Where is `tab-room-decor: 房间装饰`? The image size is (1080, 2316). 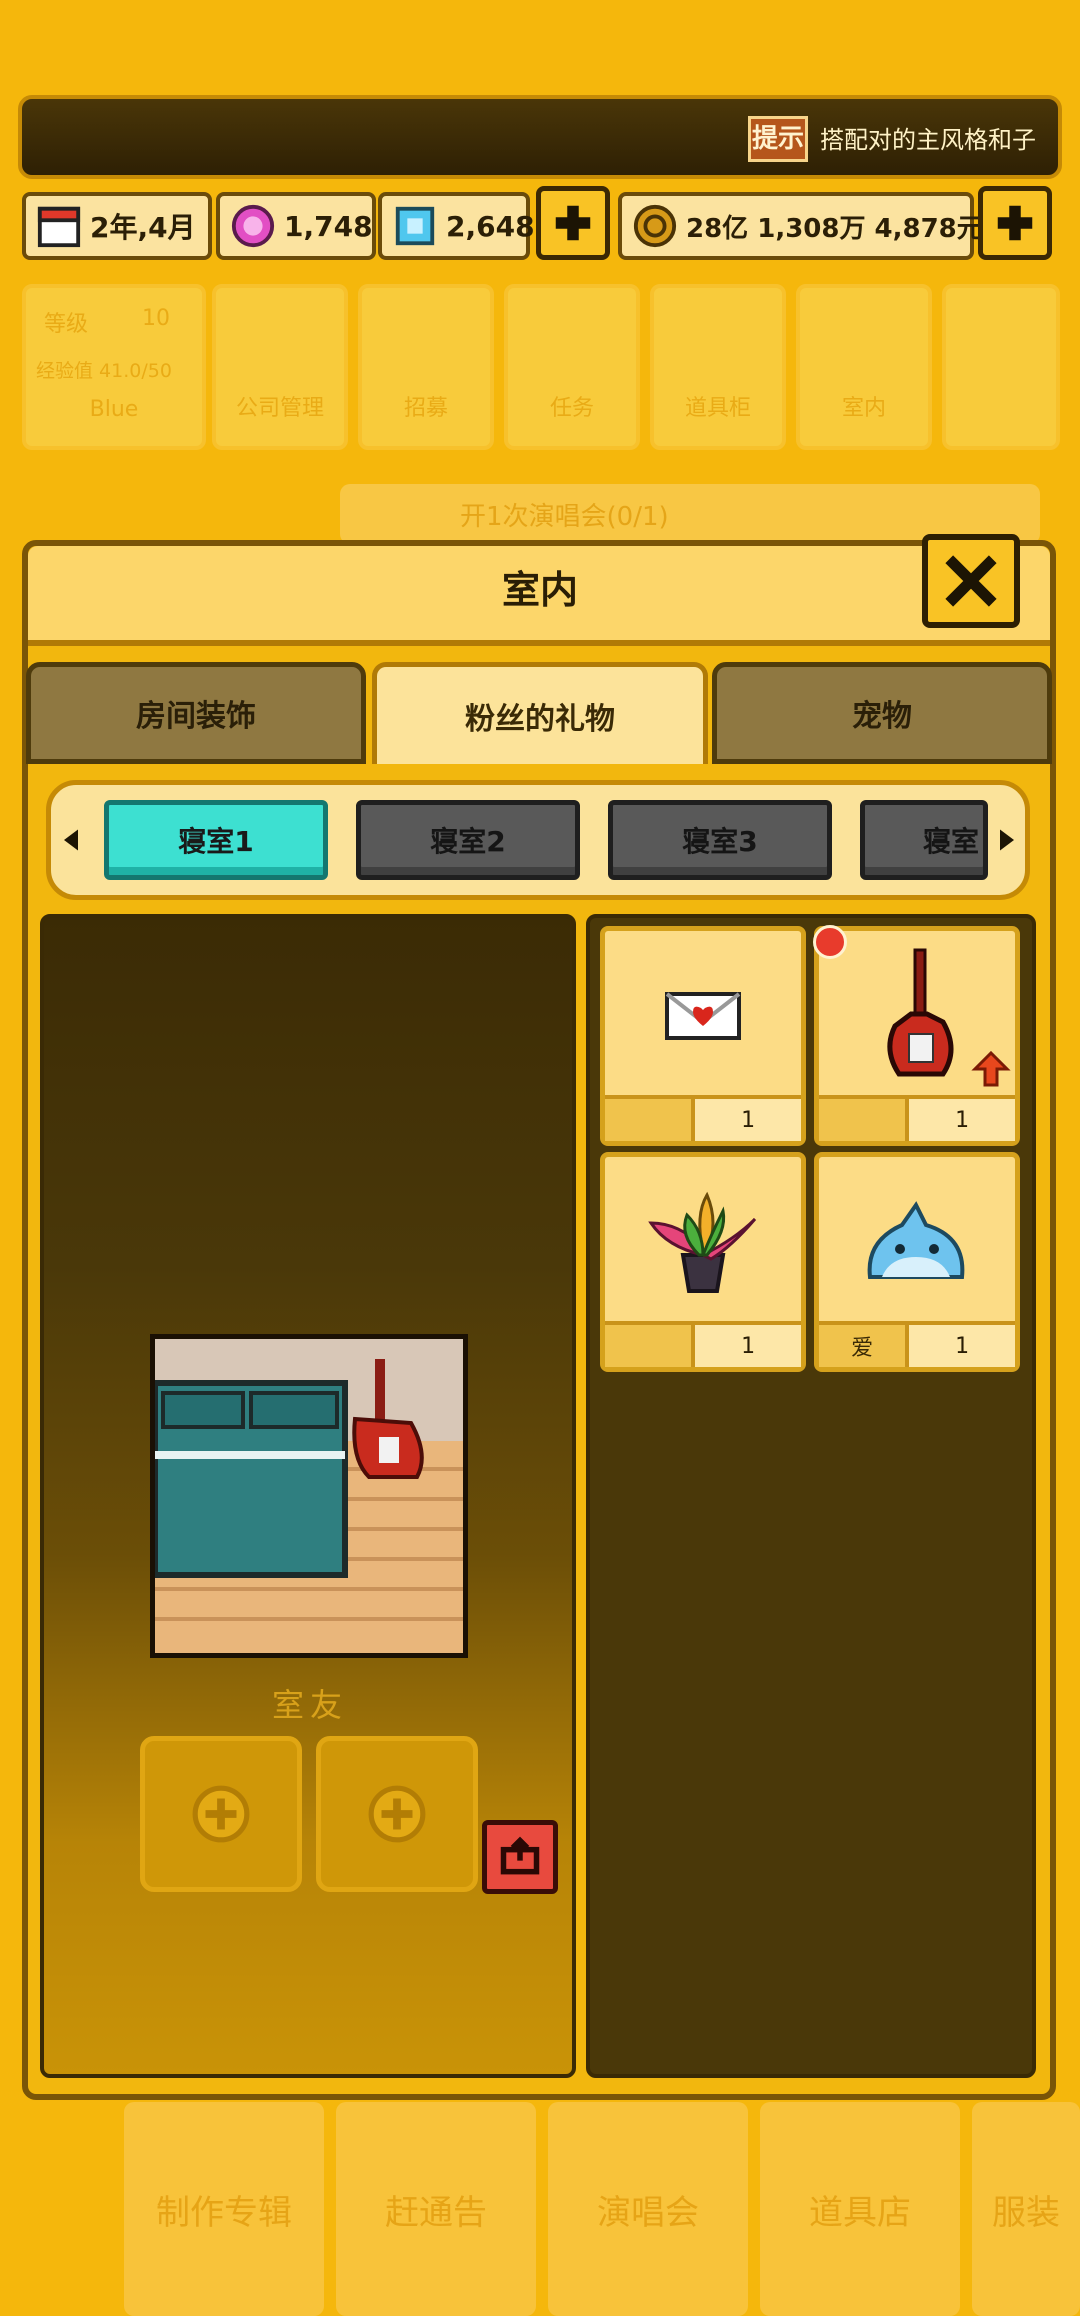 tab-room-decor: 房间装饰 is located at coordinates (196, 713).